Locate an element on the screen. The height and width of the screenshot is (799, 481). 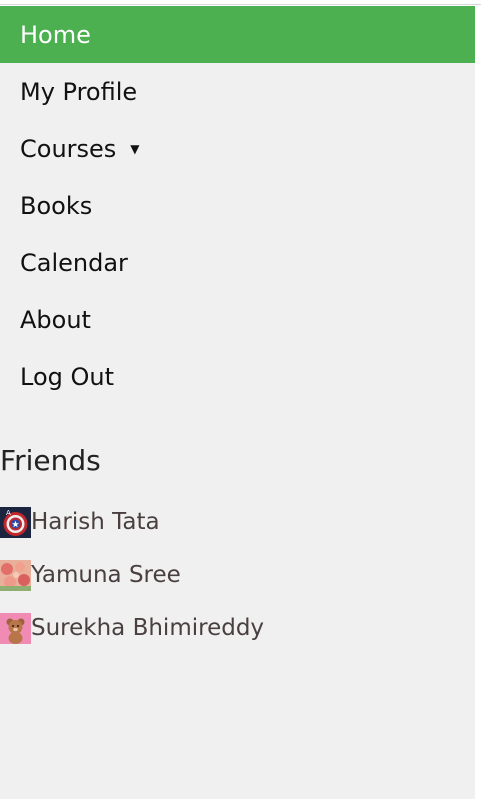
friend-name: Surekha Bhimireddy is located at coordinates (148, 628).